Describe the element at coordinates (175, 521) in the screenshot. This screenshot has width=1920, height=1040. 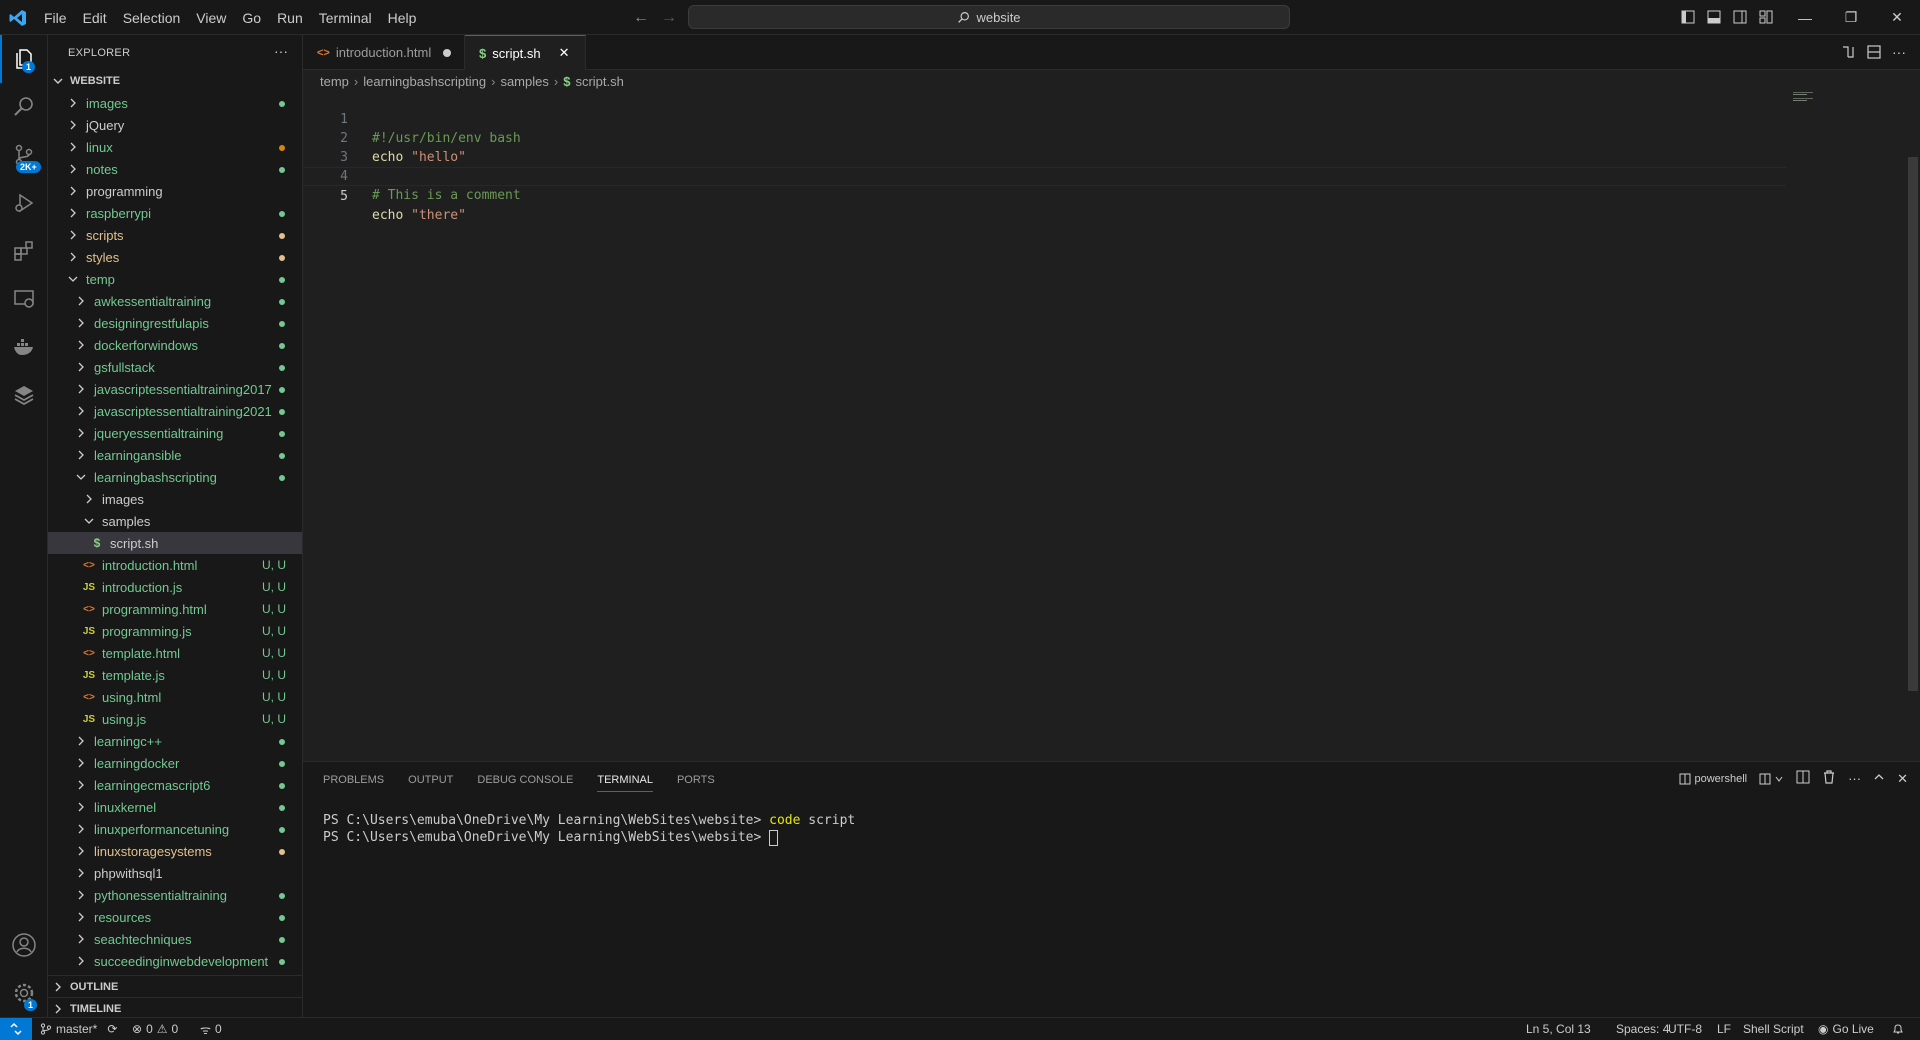
I see `tree-folder: samples` at that location.